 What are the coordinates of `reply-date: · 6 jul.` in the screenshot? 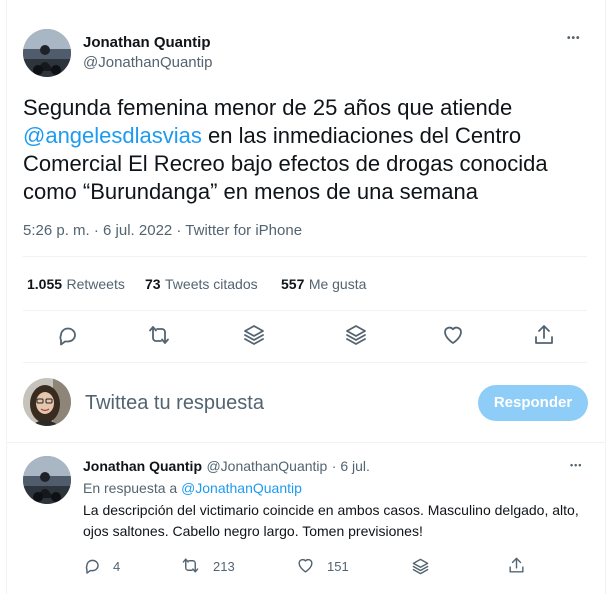 It's located at (351, 466).